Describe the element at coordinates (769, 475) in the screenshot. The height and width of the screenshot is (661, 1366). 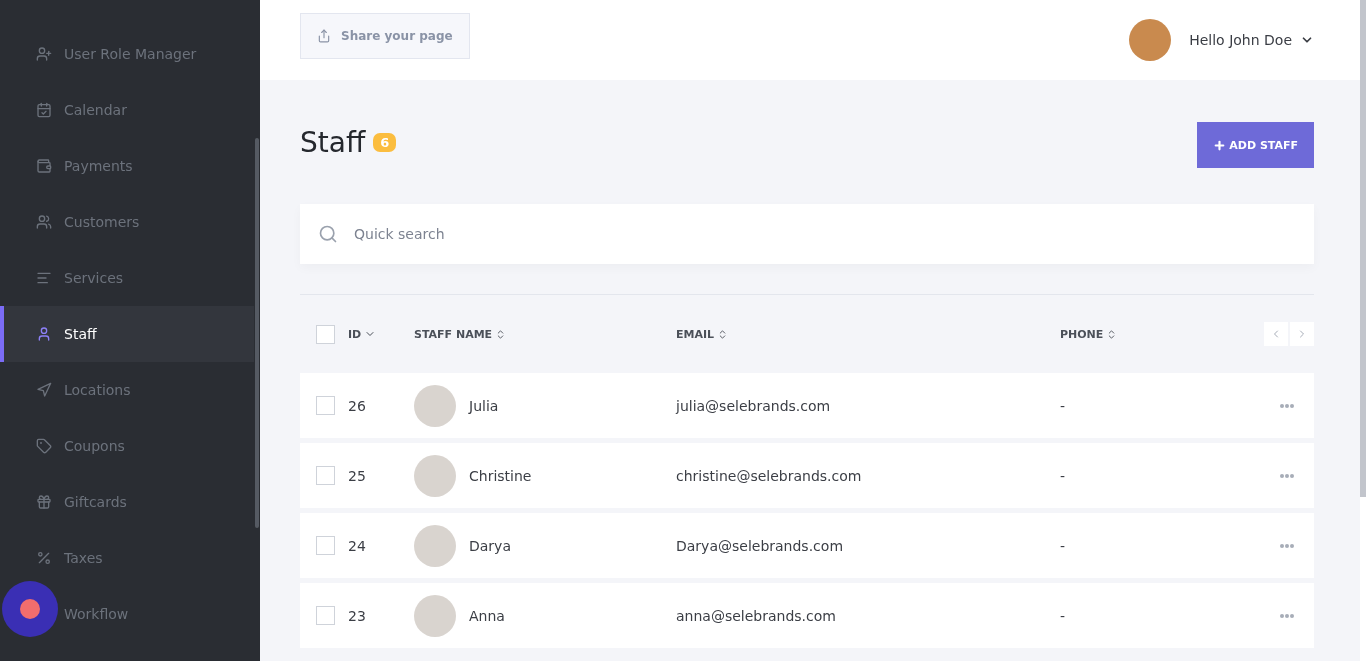
I see `table-cell-text: christine@selebrands.com` at that location.